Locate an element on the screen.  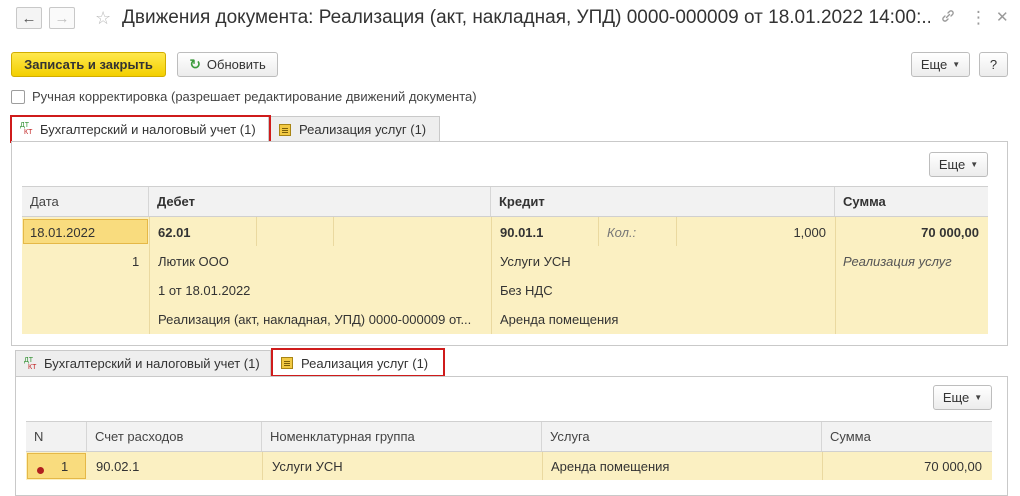
entry-date: 18.01.2022 is located at coordinates (63, 232).